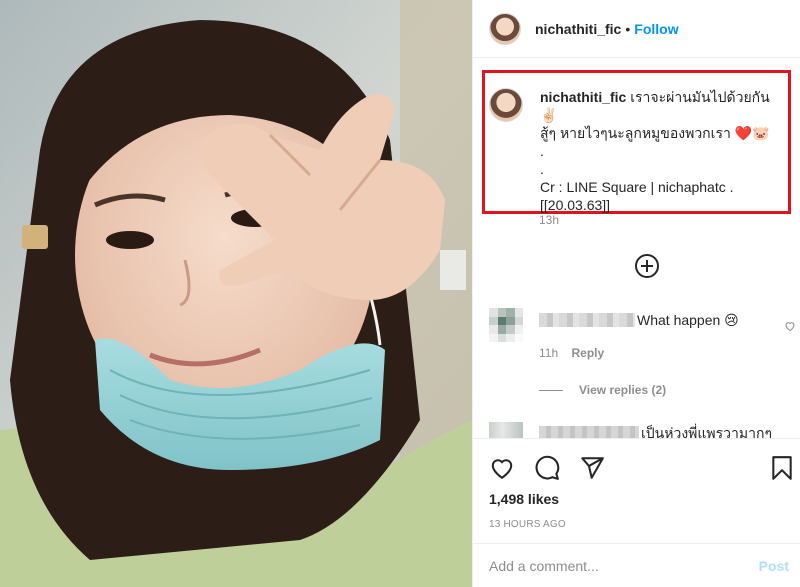 The image size is (800, 587). Describe the element at coordinates (502, 468) in the screenshot. I see `heart-icon` at that location.